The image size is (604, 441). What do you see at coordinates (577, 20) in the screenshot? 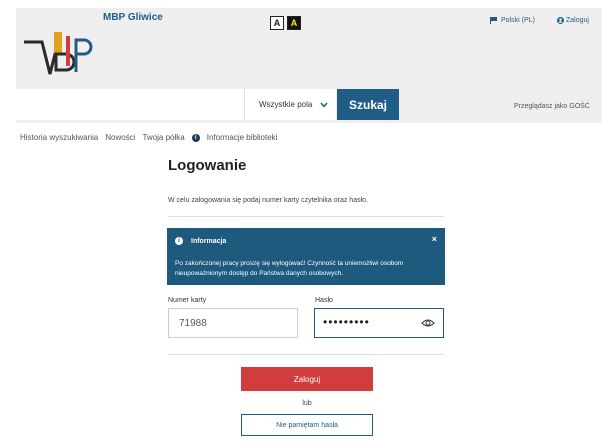
I see `login-link-label: Zaloguj` at bounding box center [577, 20].